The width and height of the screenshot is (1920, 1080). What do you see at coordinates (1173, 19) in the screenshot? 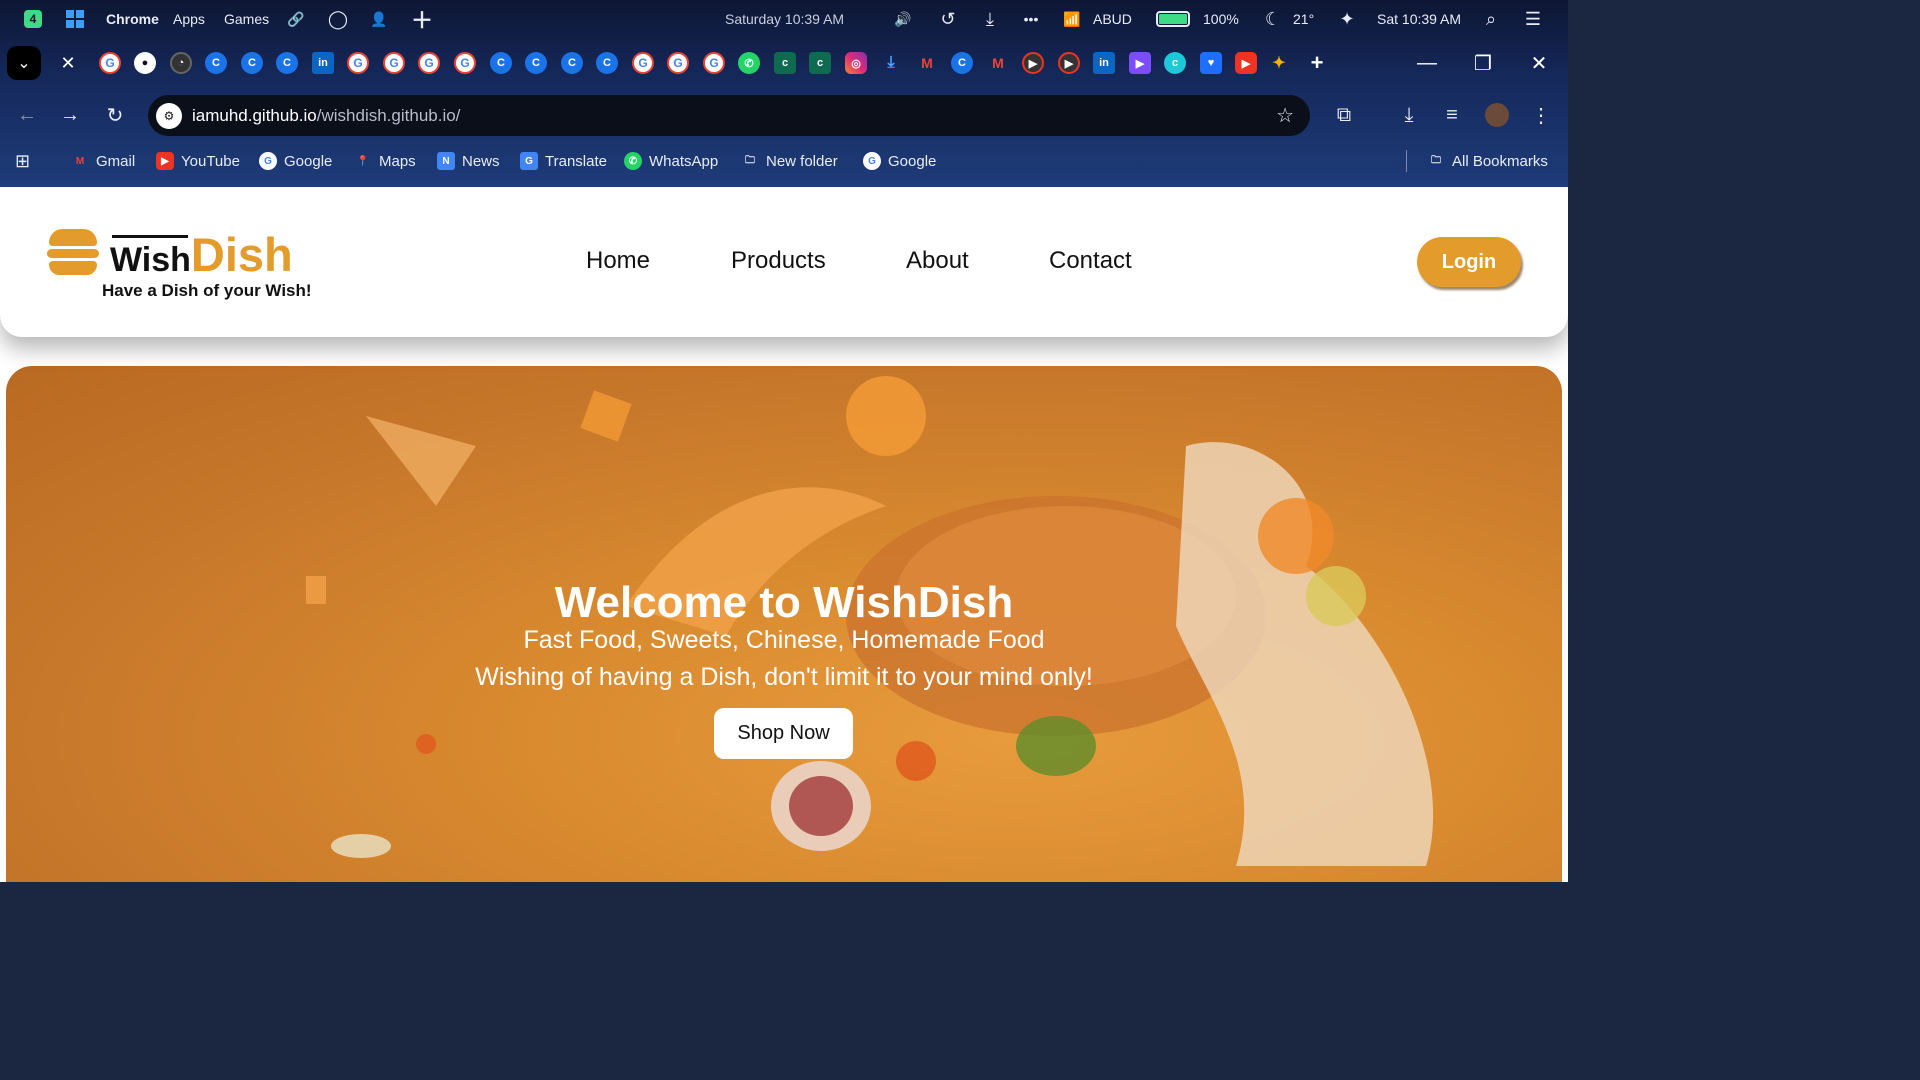
I see `battery-icon` at bounding box center [1173, 19].